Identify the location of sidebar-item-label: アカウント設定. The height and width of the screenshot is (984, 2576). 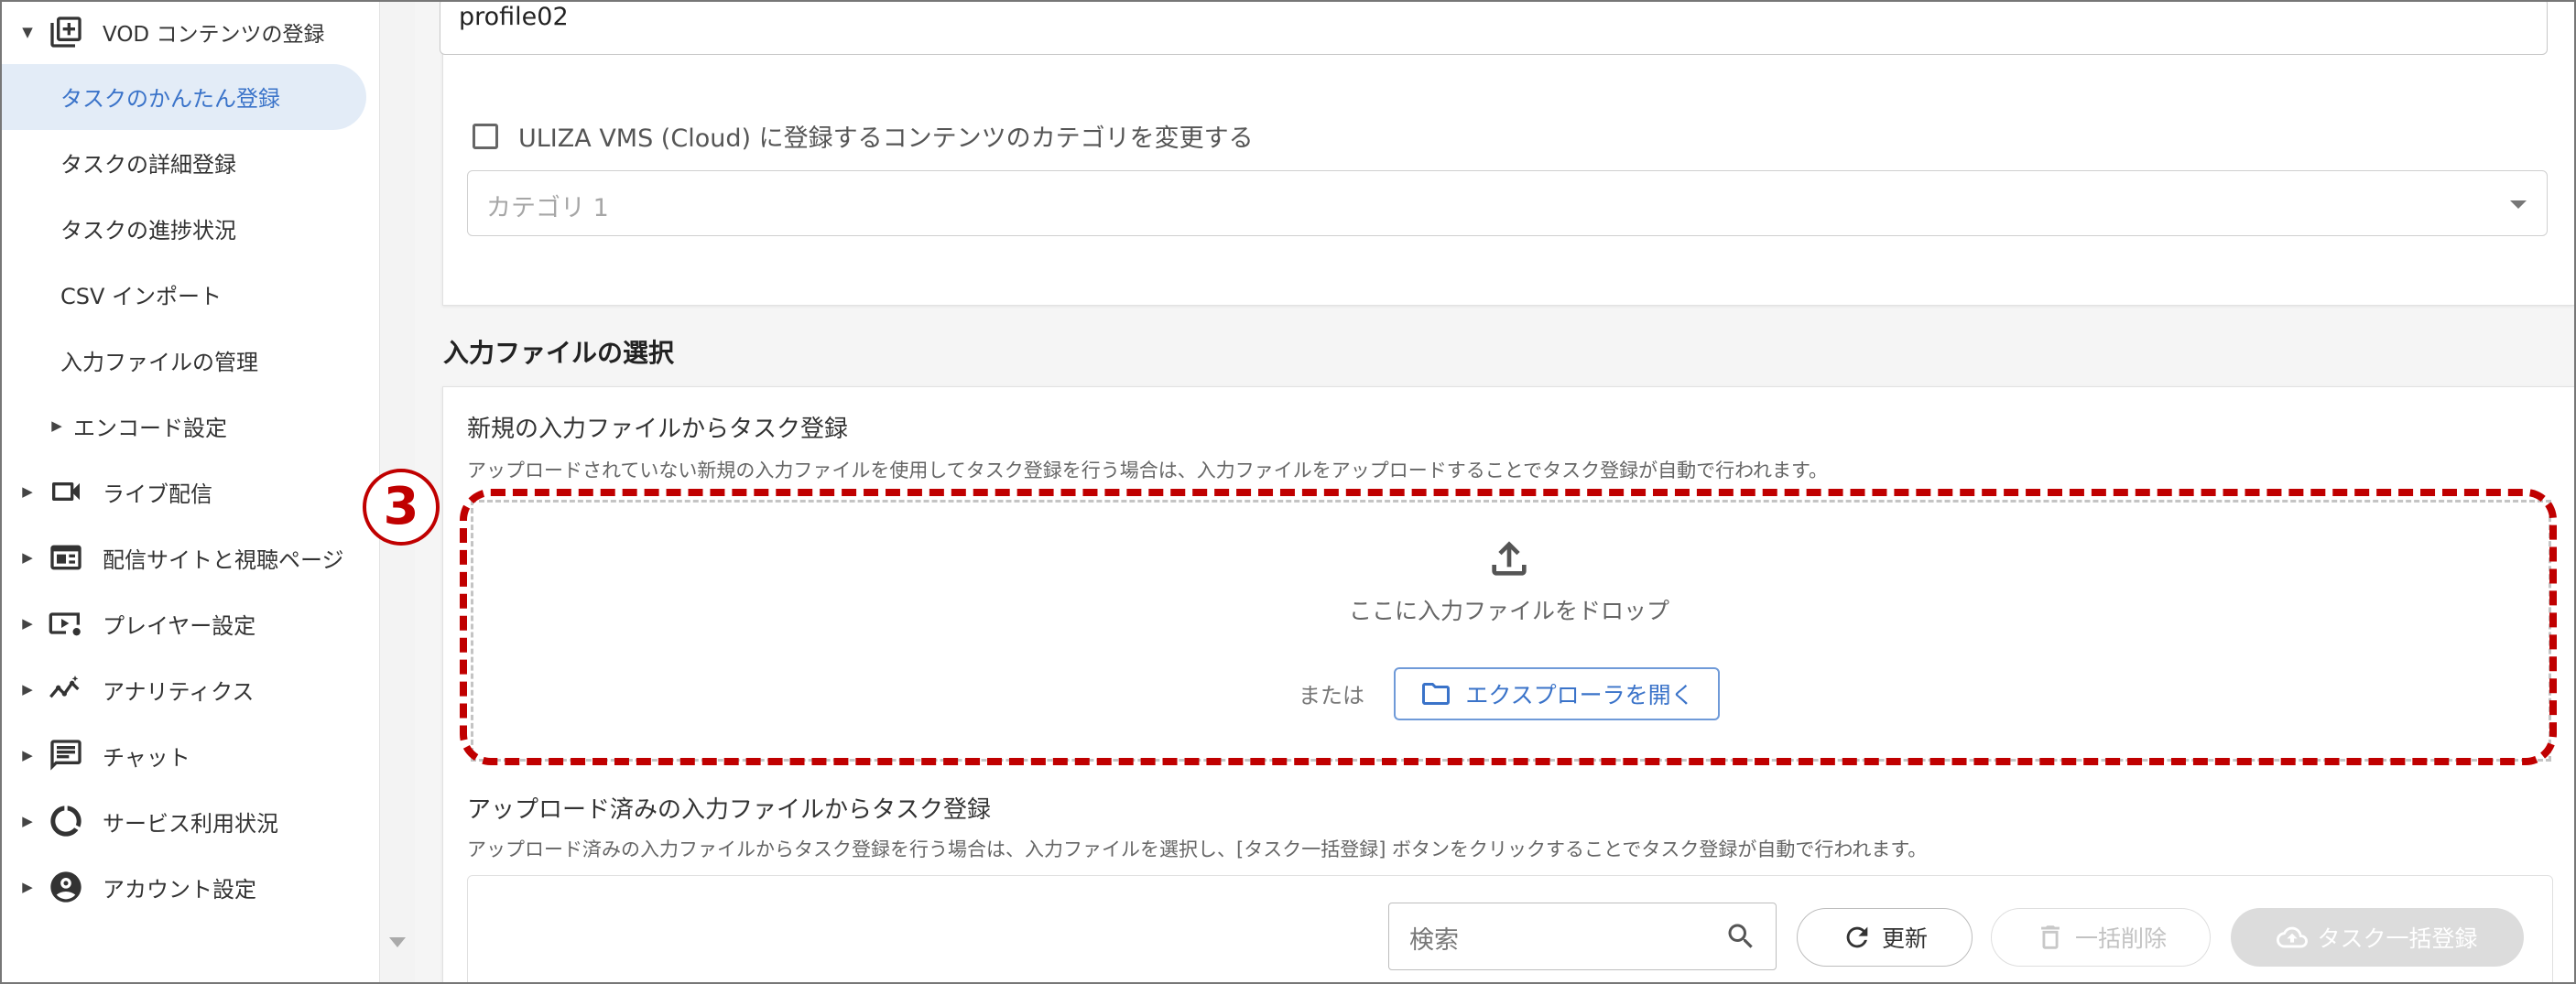
(179, 890).